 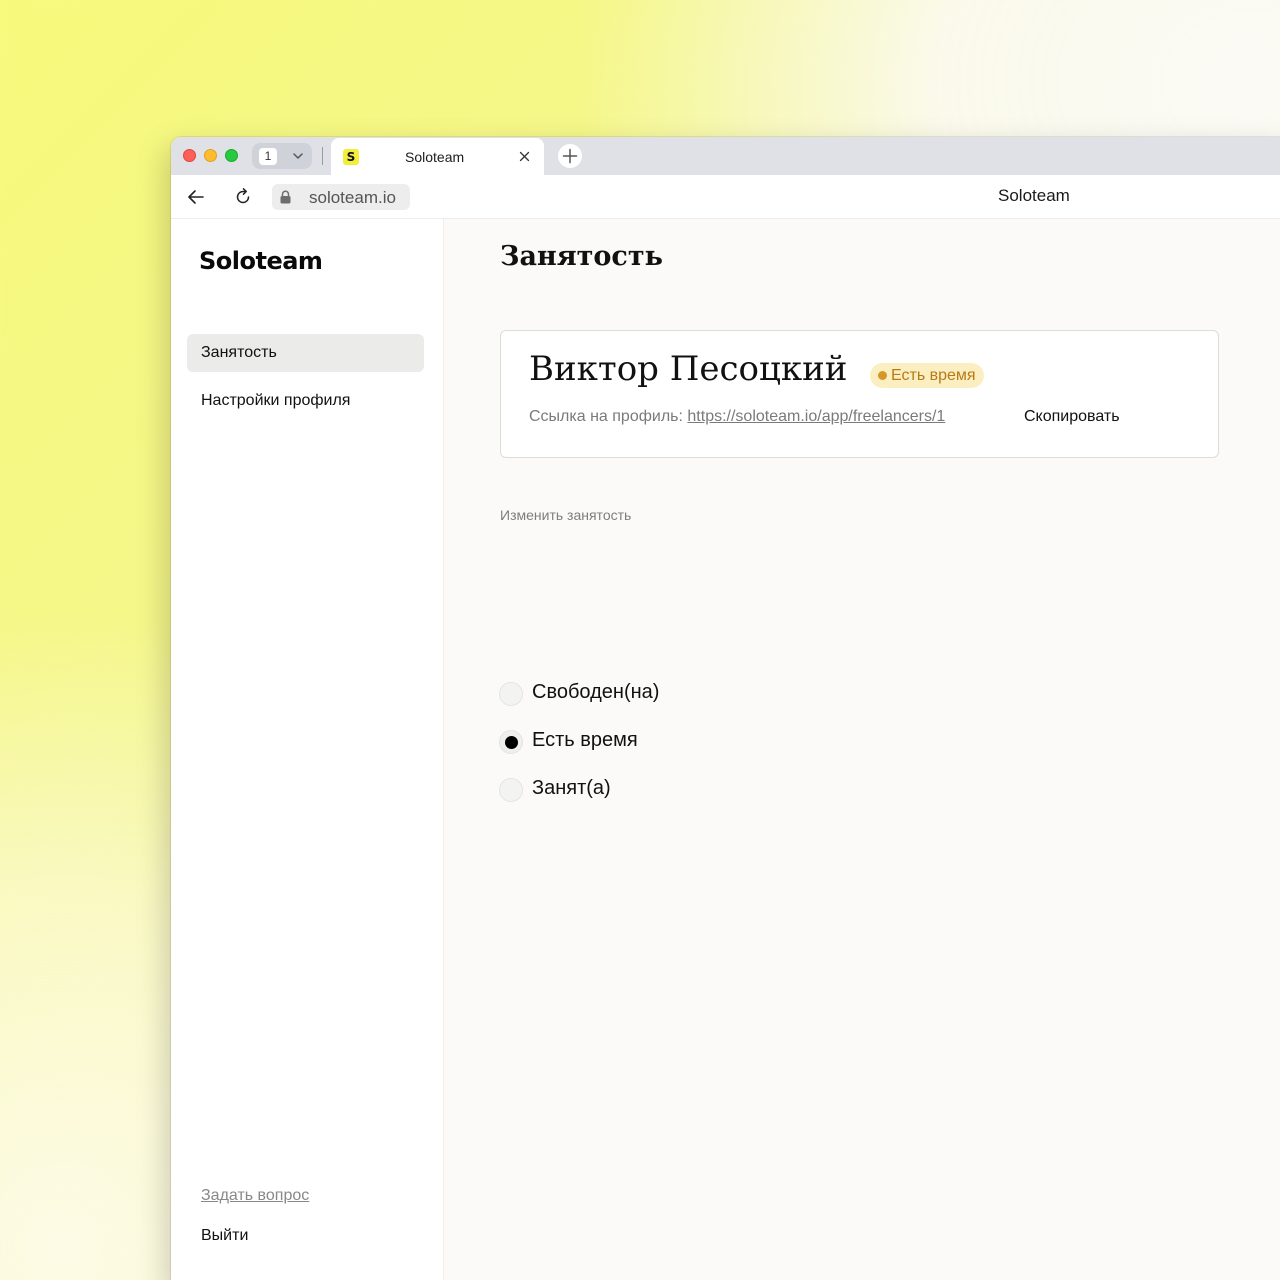 I want to click on browser-tab: S Soloteam, so click(x=437, y=156).